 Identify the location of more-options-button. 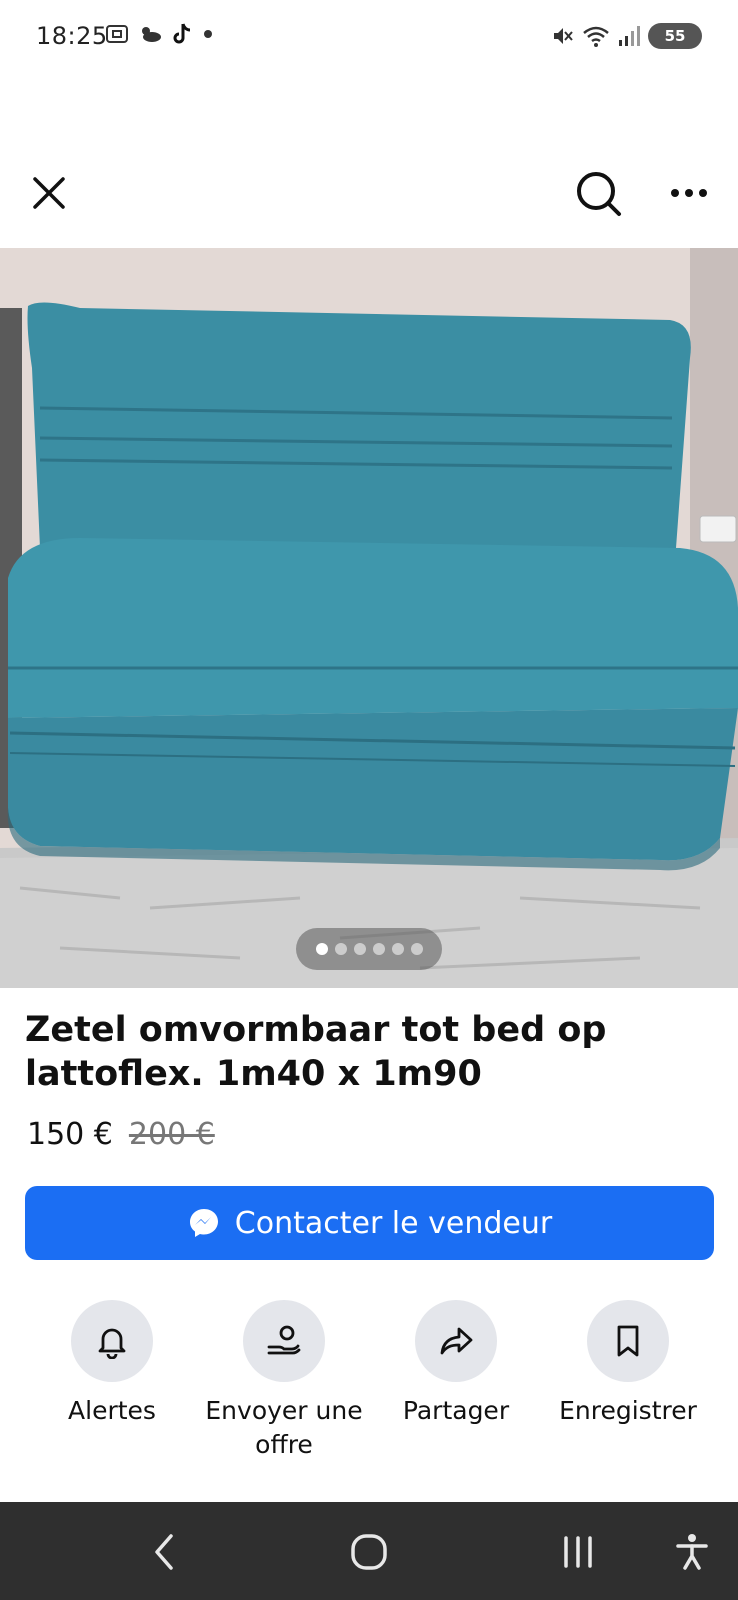
(689, 193).